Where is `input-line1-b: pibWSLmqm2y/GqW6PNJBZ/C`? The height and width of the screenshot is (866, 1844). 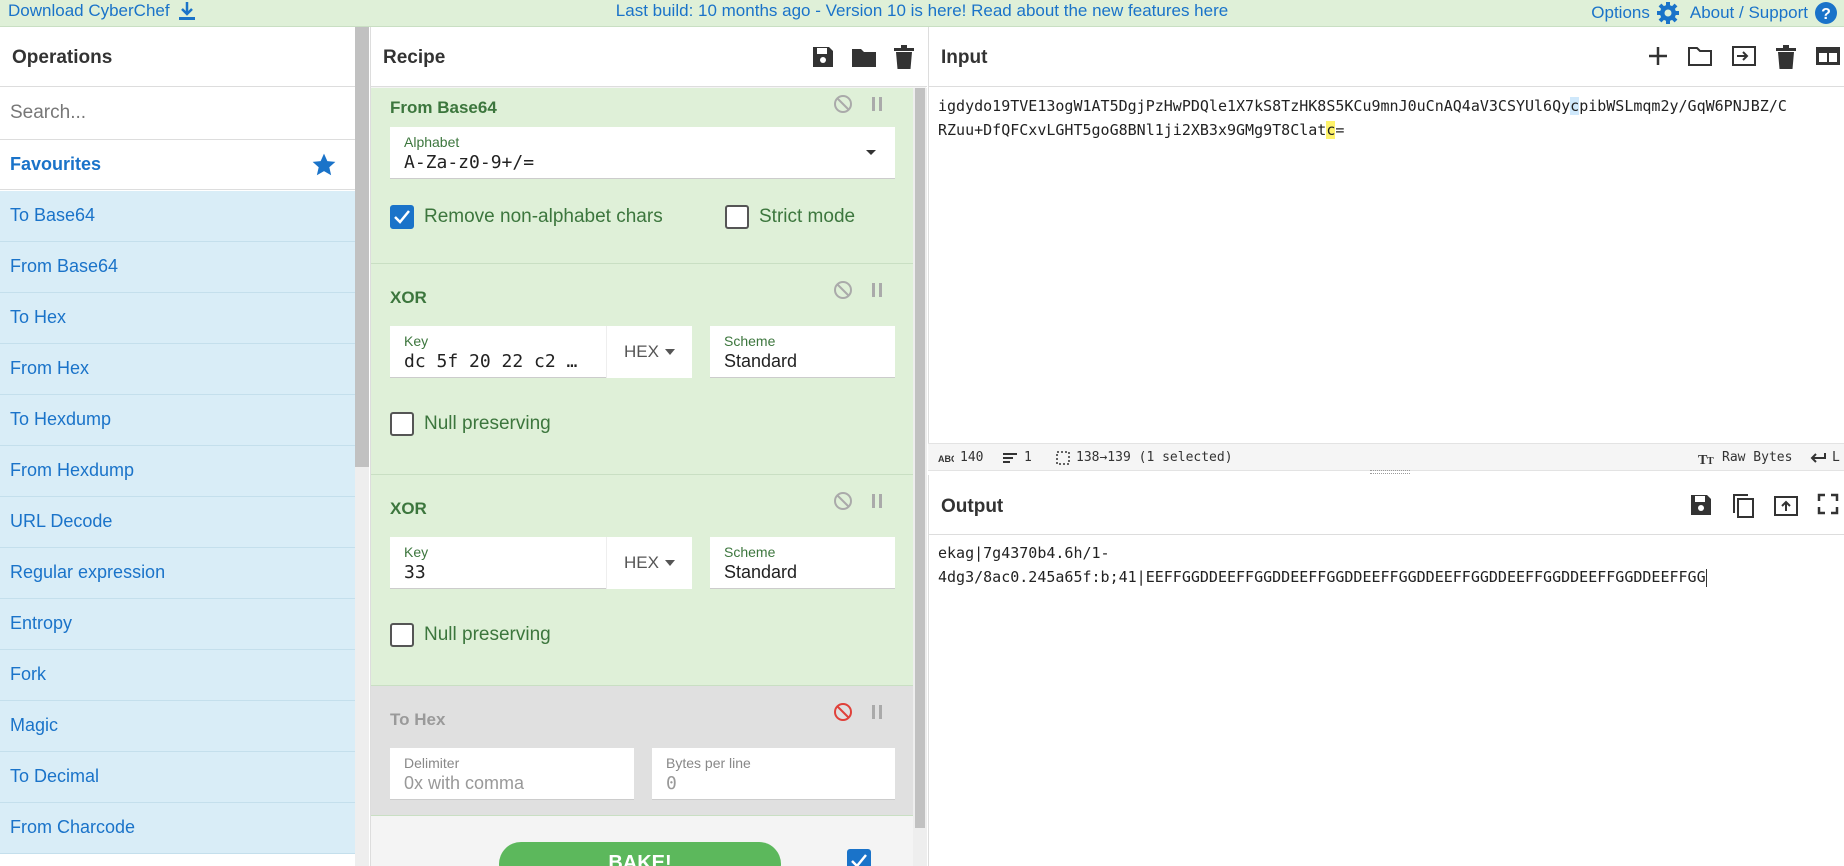
input-line1-b: pibWSLmqm2y/GqW6PNJBZ/C is located at coordinates (1683, 106).